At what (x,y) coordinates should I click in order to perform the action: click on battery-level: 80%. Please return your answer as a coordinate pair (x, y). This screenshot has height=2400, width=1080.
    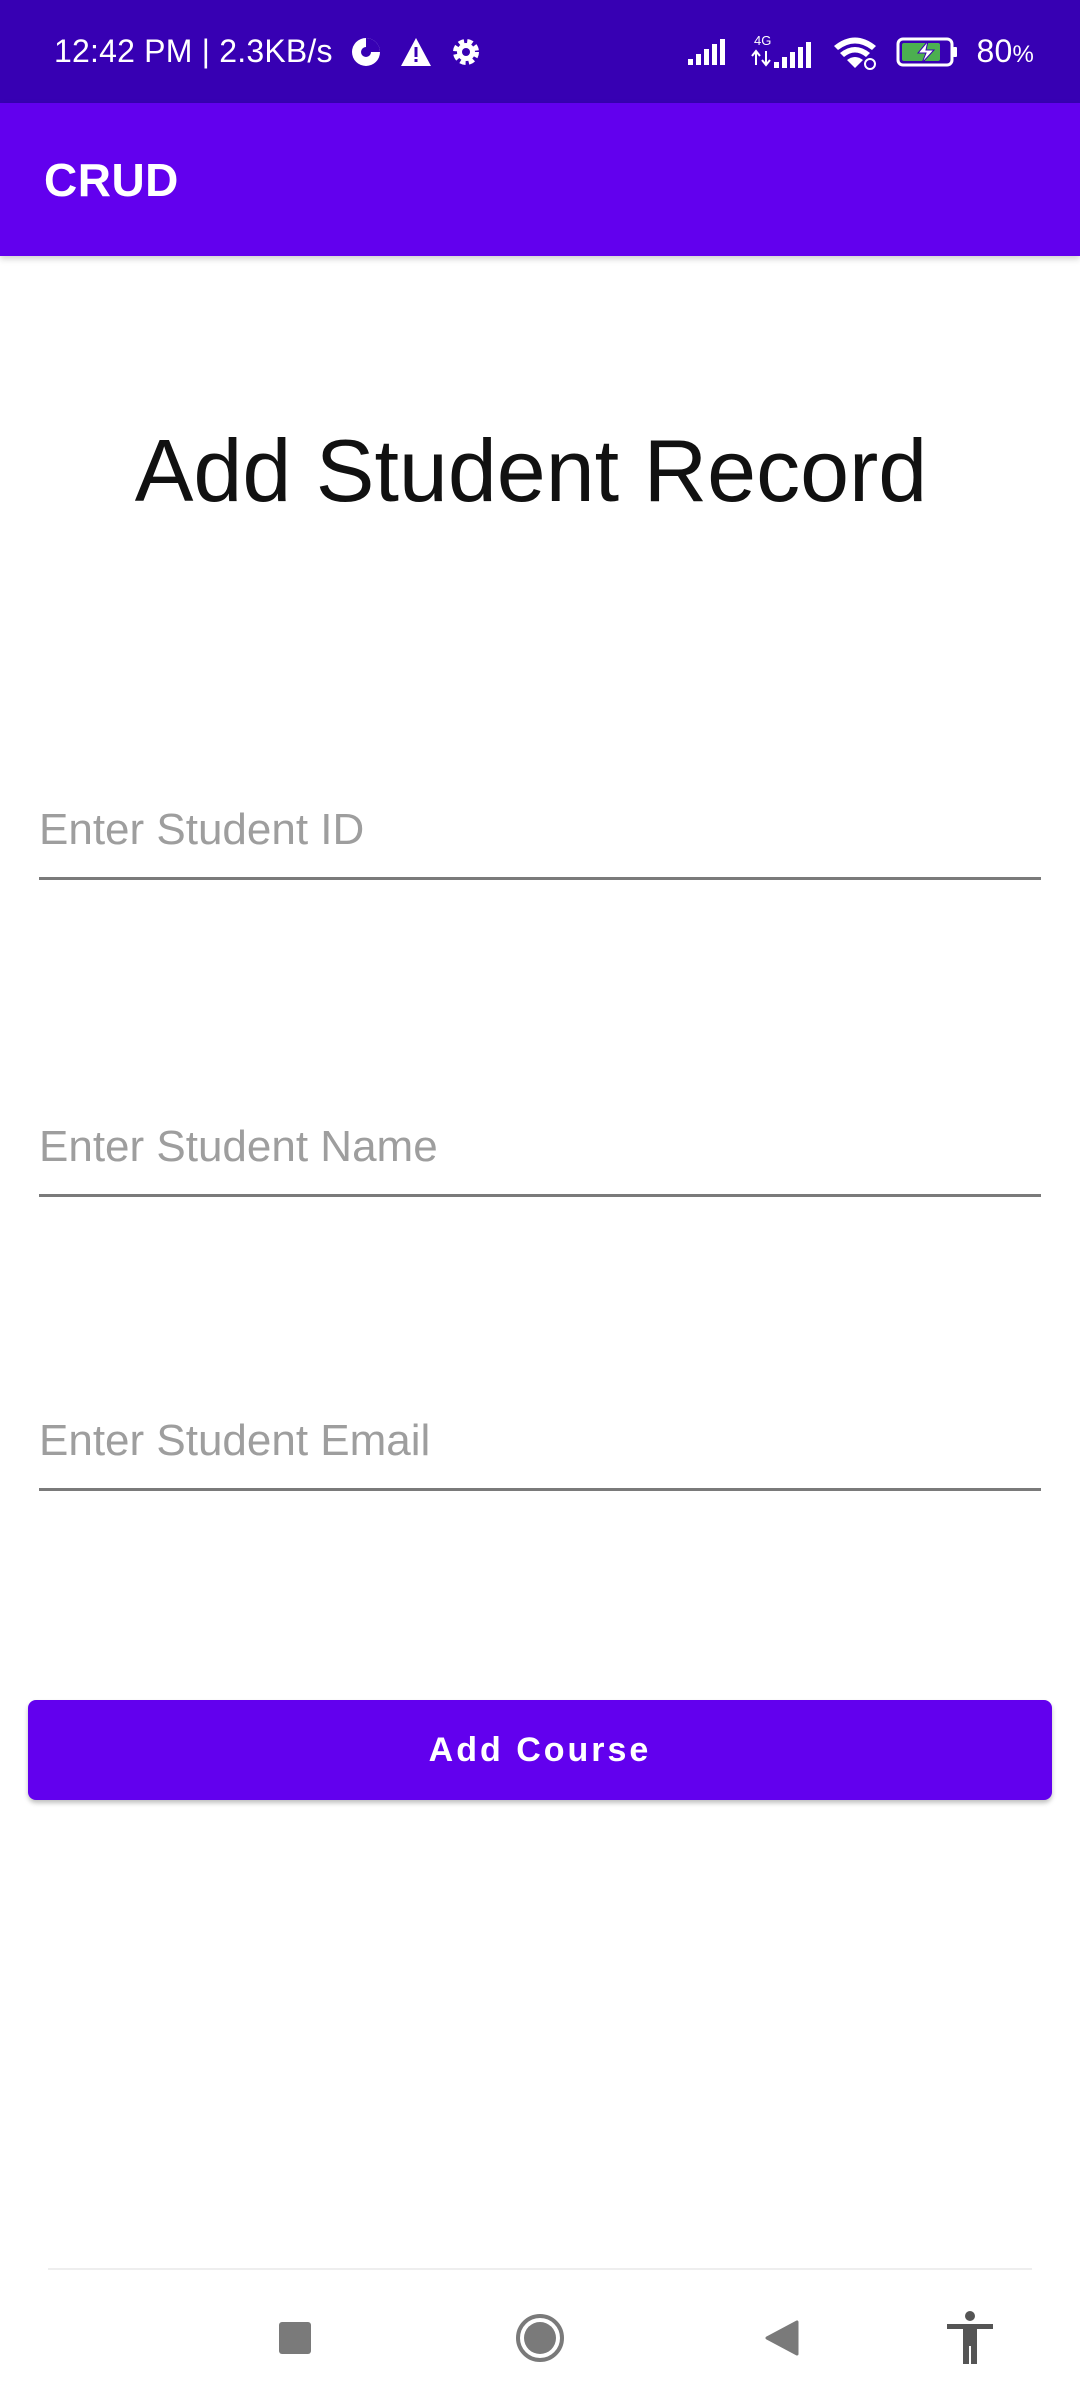
    Looking at the image, I should click on (1005, 51).